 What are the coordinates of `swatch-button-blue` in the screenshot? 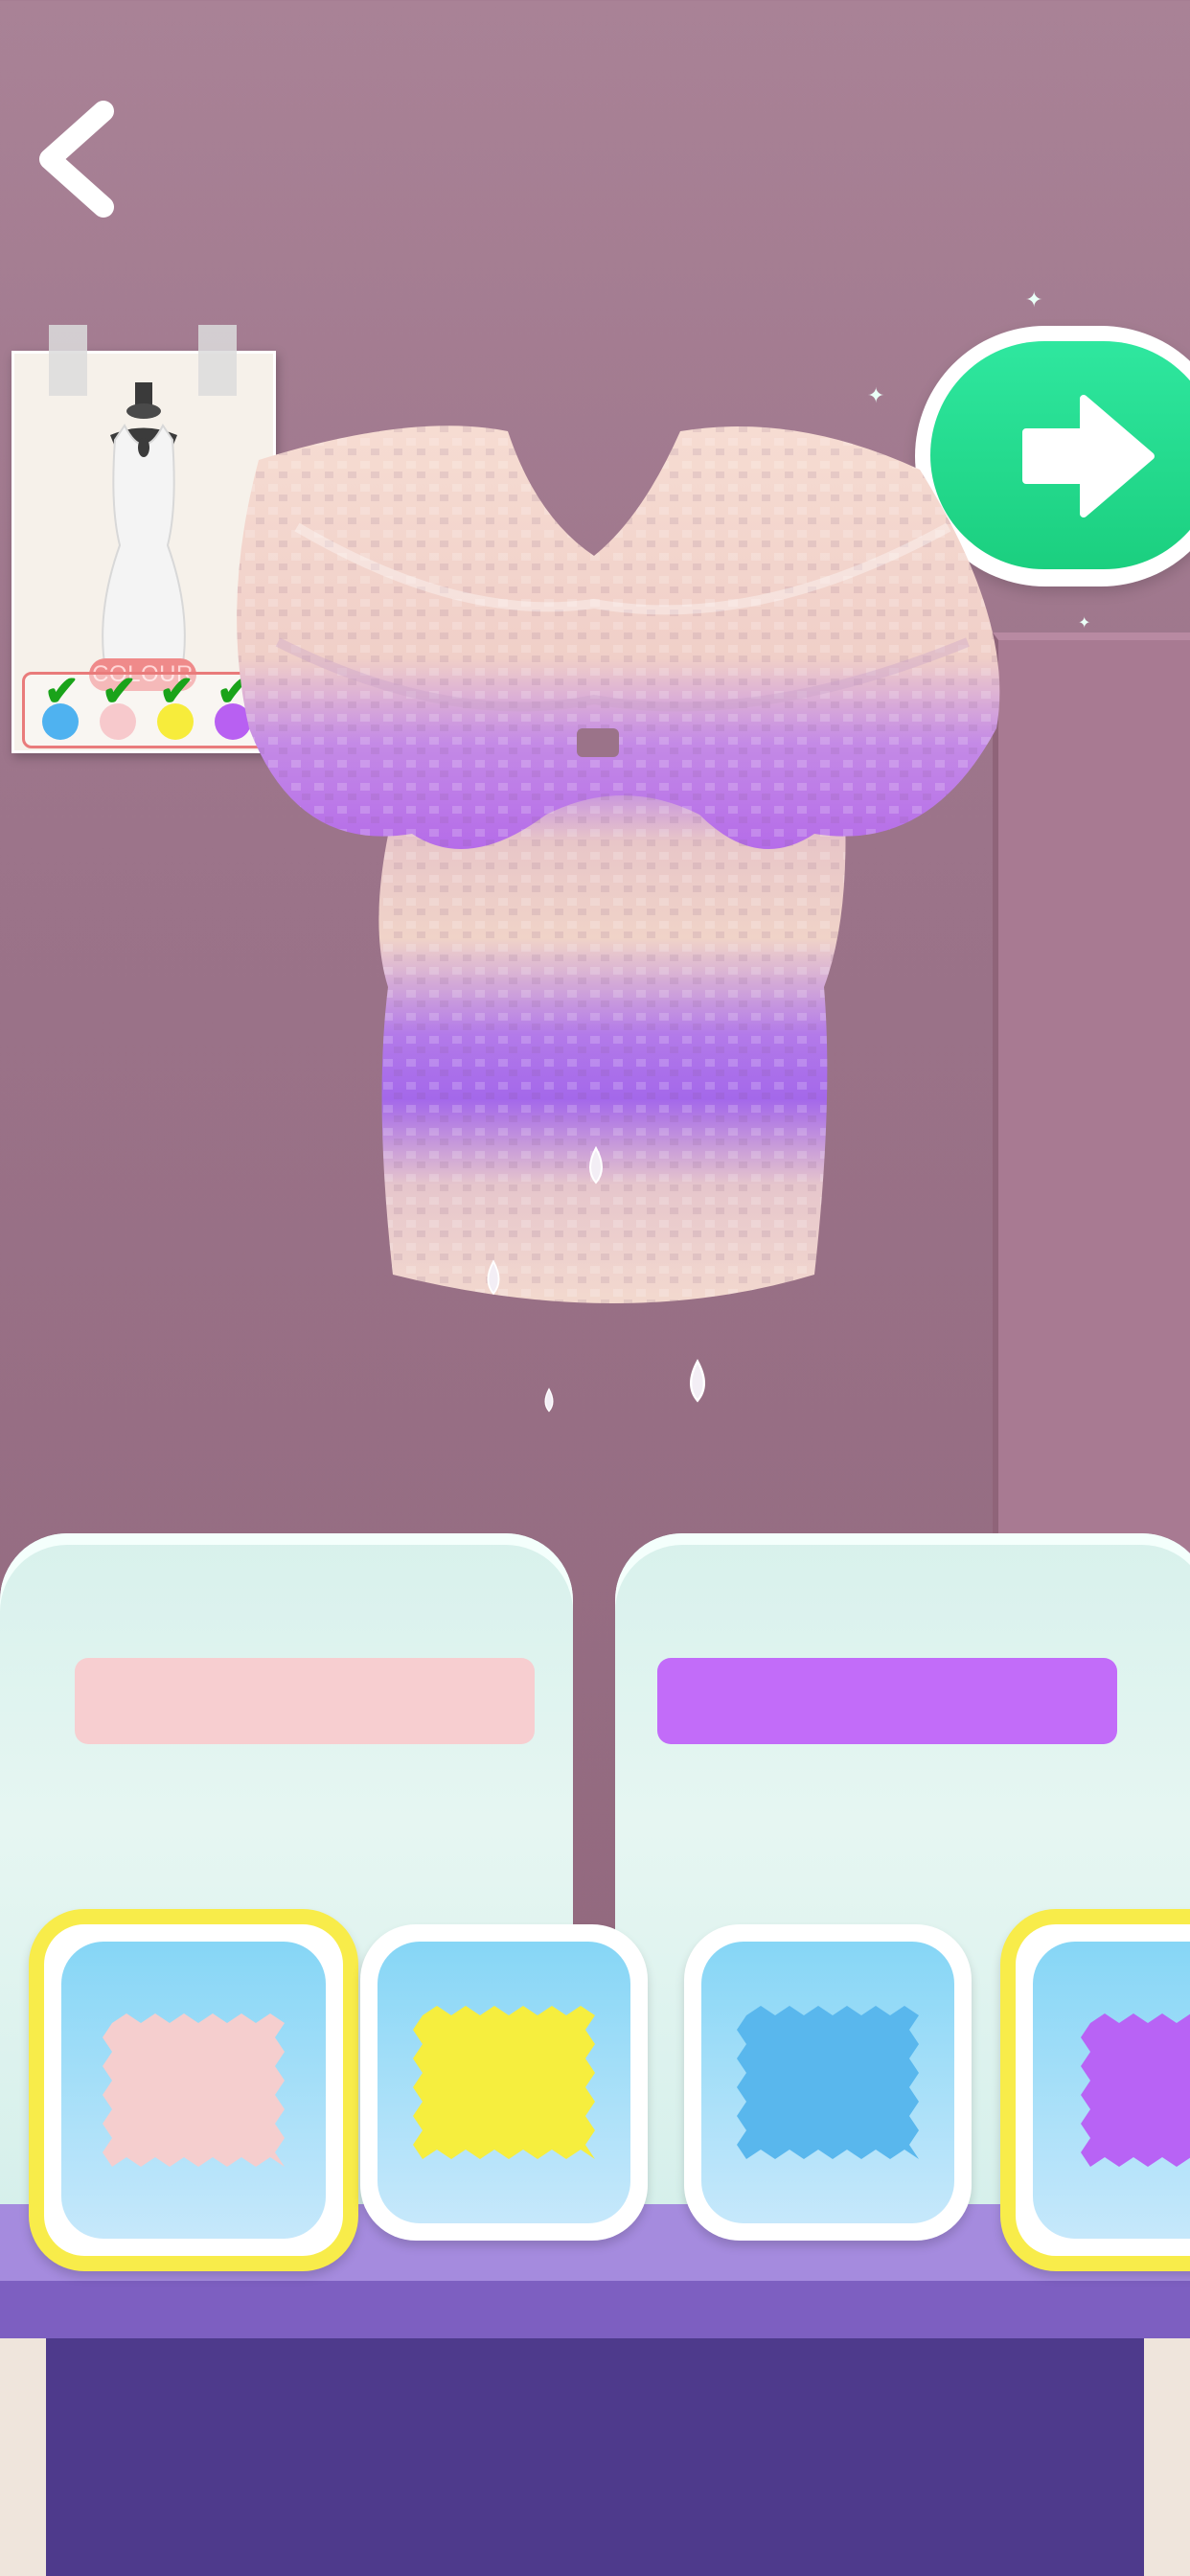 It's located at (828, 2082).